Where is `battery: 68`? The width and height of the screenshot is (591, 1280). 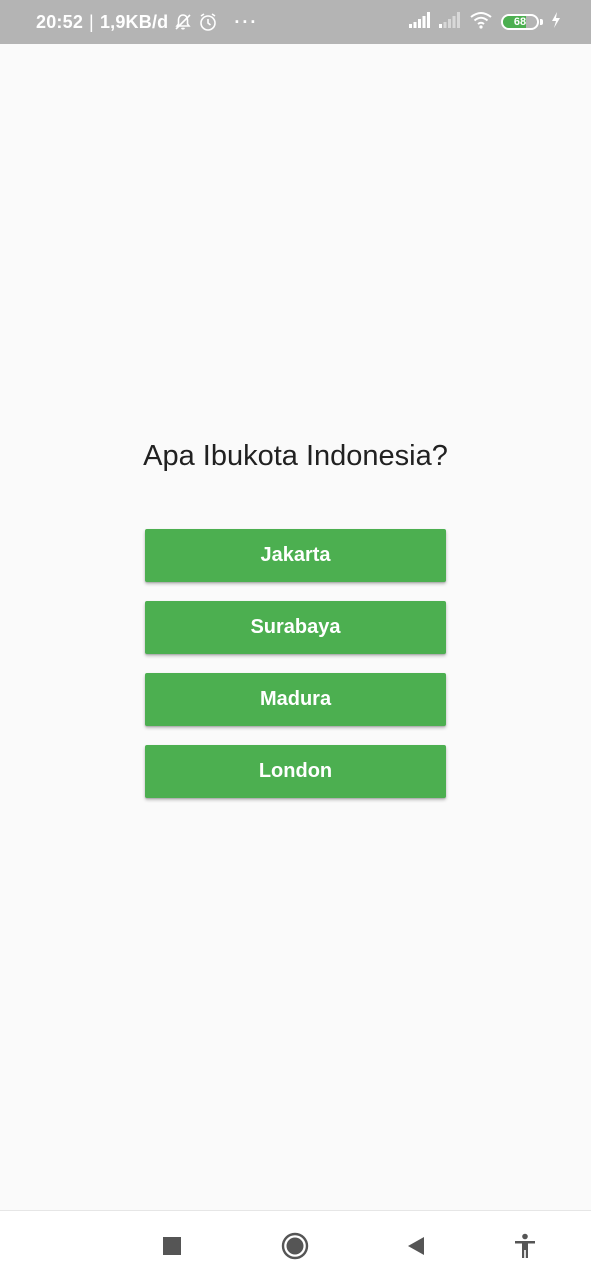 battery: 68 is located at coordinates (520, 22).